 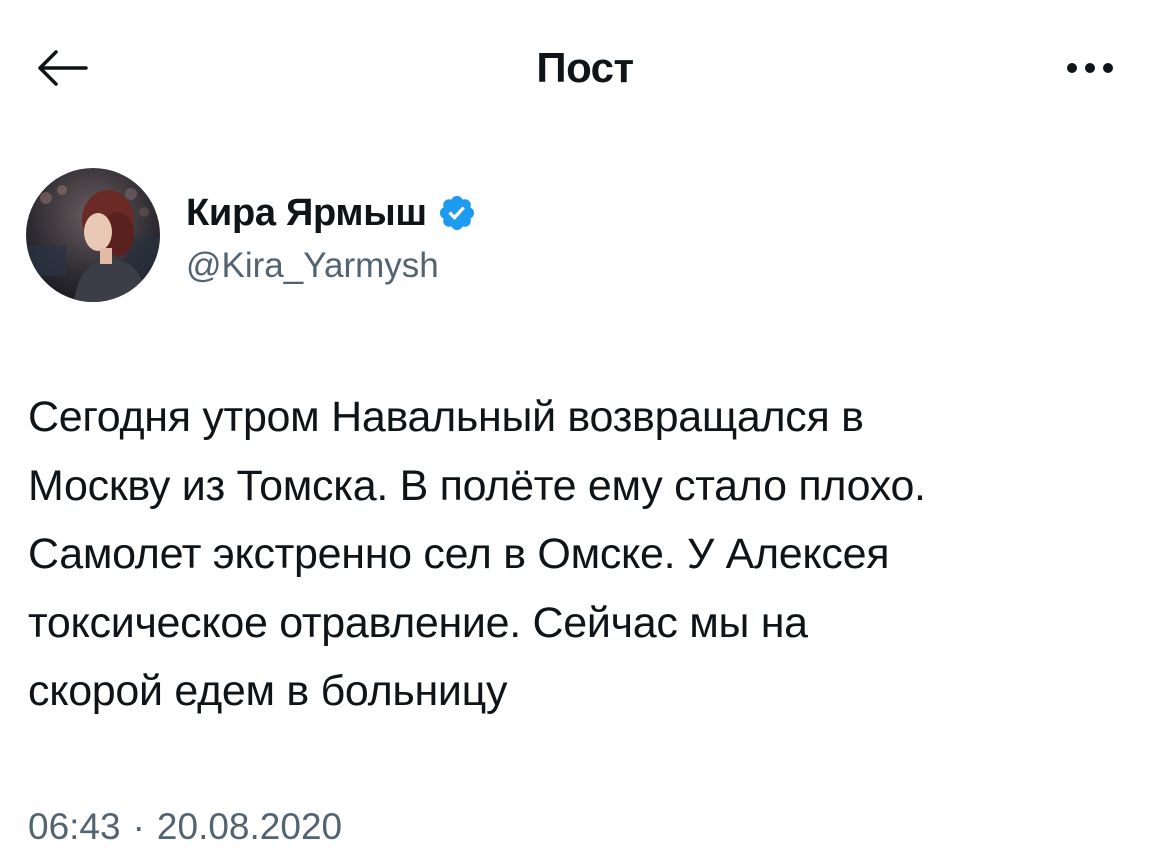 I want to click on back-button, so click(x=61, y=68).